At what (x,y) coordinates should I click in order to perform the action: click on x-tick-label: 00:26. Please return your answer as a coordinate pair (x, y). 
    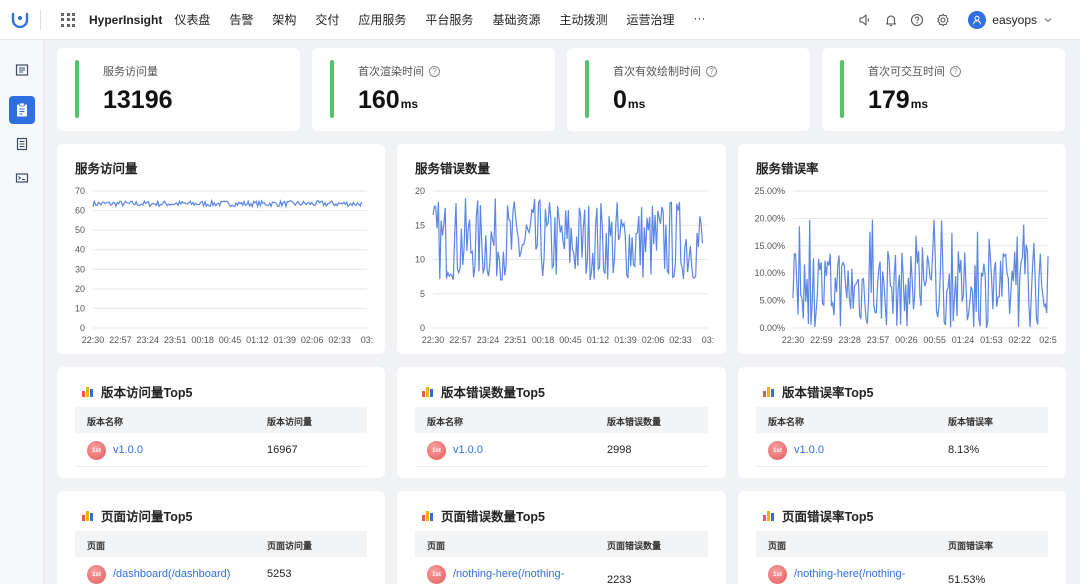
    Looking at the image, I should click on (906, 340).